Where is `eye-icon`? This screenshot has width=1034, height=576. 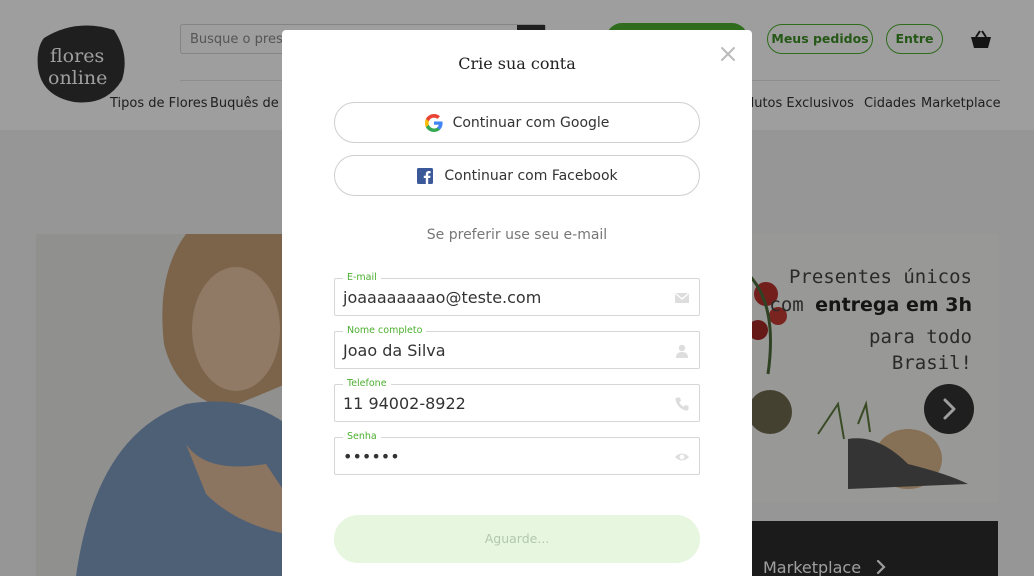
eye-icon is located at coordinates (682, 457).